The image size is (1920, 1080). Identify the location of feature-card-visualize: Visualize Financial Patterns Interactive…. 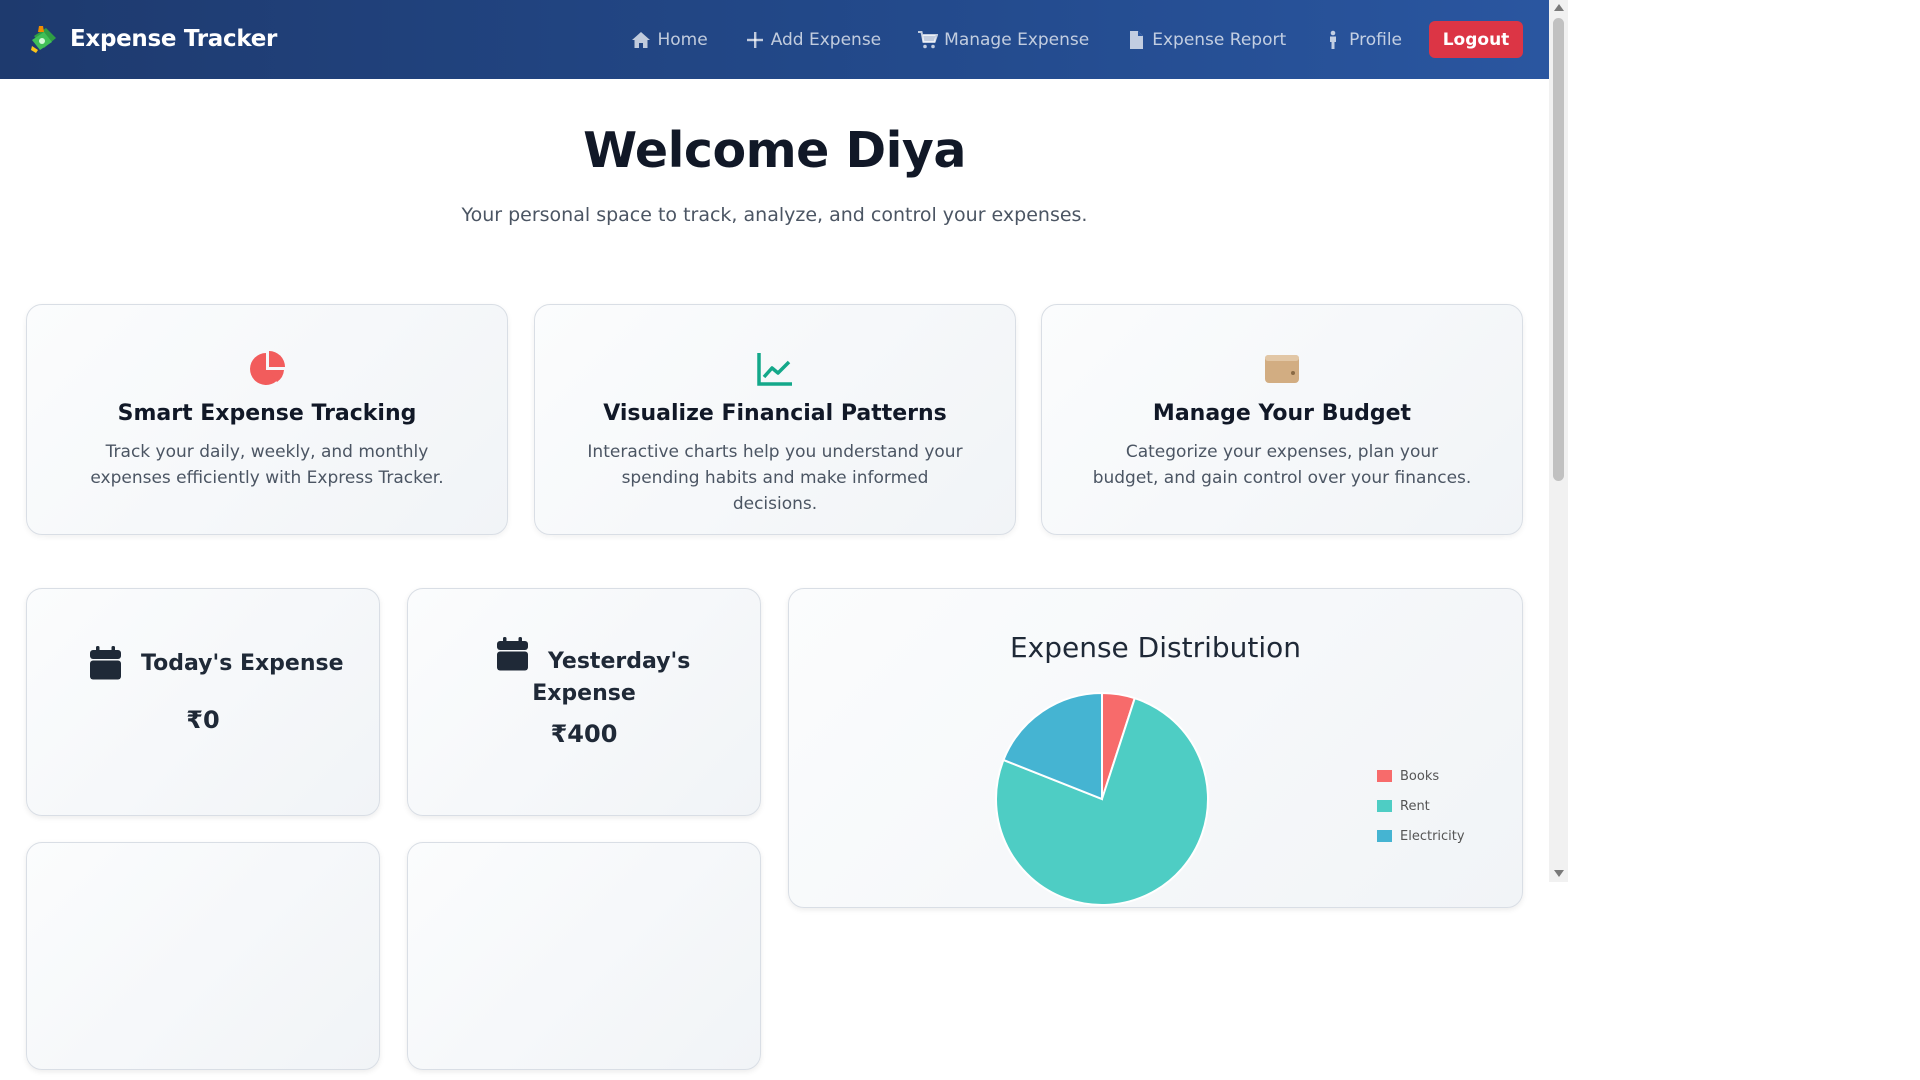
(775, 419).